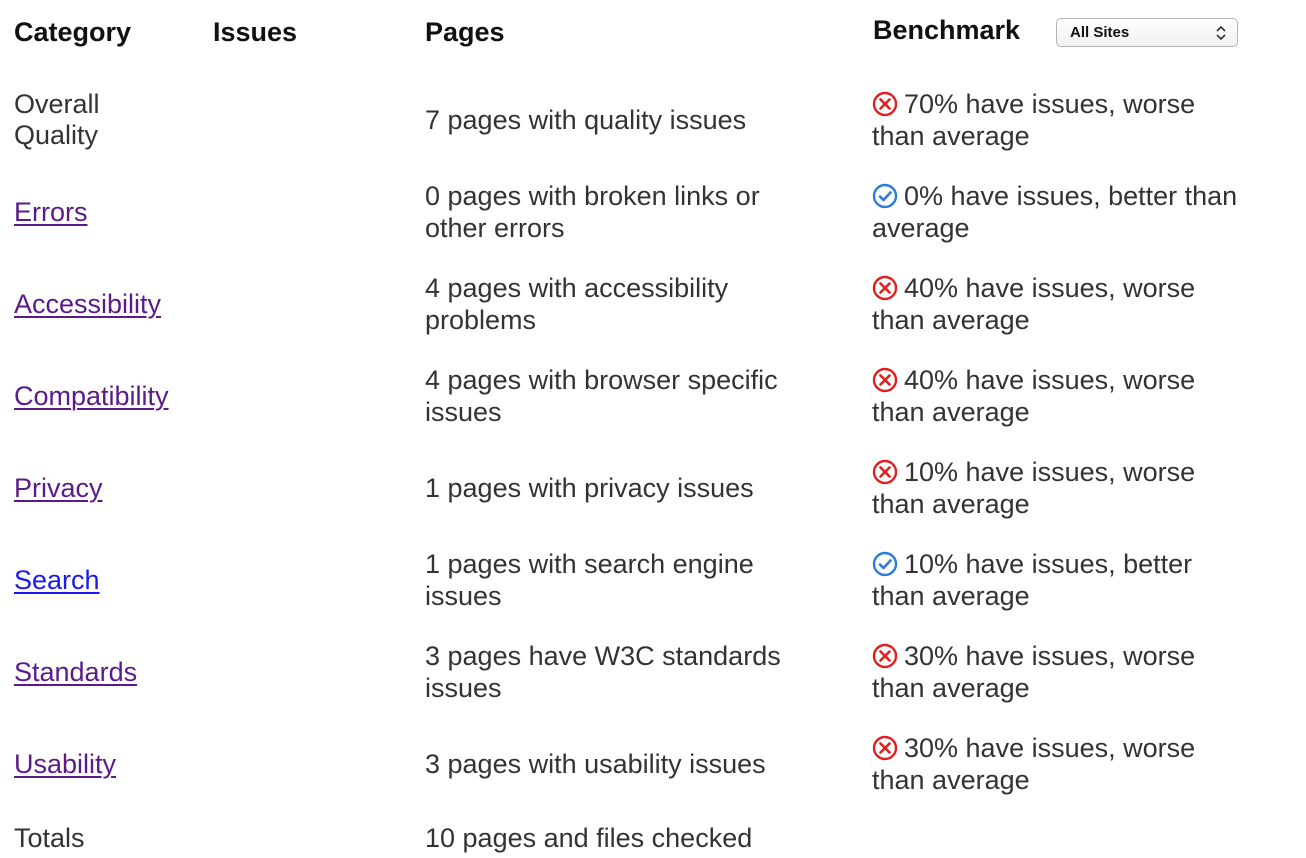 This screenshot has width=1306, height=858. Describe the element at coordinates (589, 838) in the screenshot. I see `totals-pages: 10 pages and files checked` at that location.